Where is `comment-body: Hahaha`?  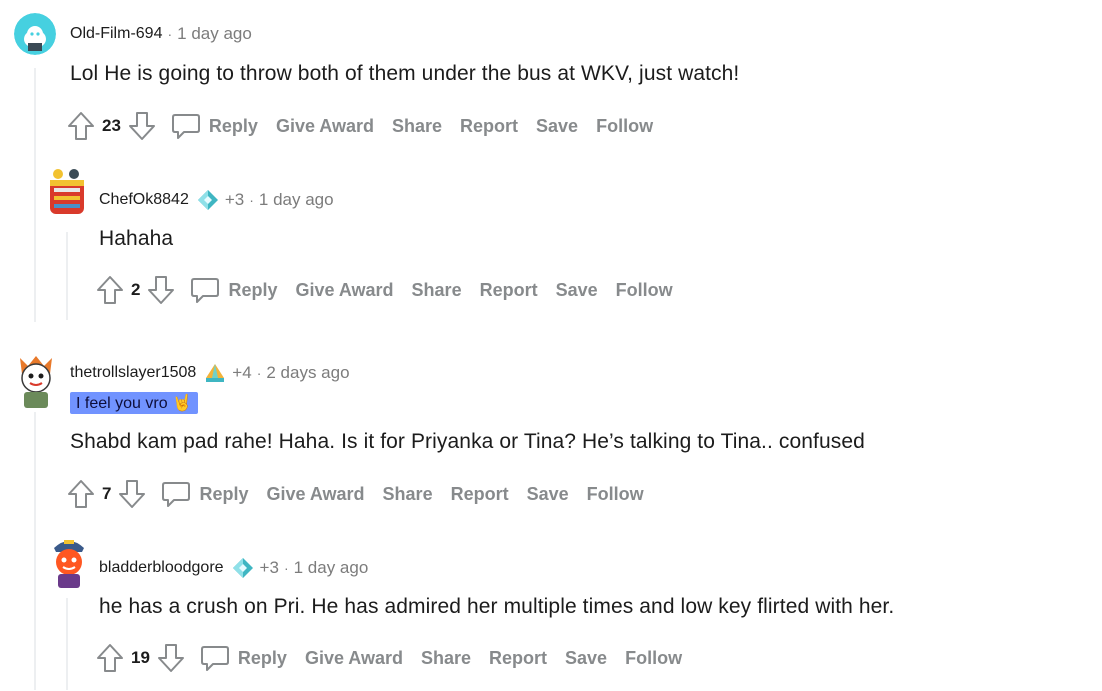 comment-body: Hahaha is located at coordinates (136, 238).